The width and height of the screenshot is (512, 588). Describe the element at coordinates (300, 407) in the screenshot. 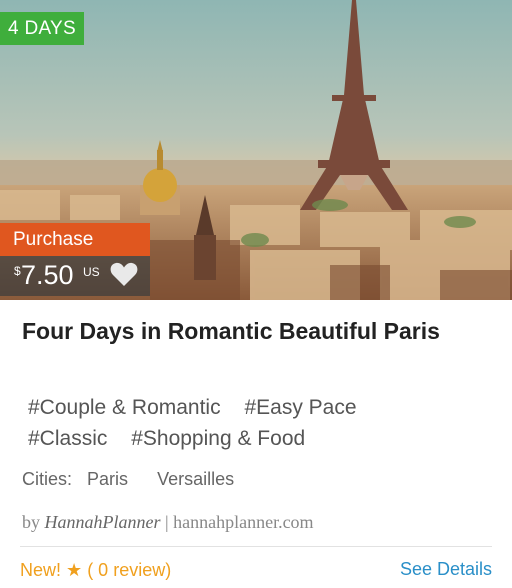

I see `tag: #Easy Pace` at that location.